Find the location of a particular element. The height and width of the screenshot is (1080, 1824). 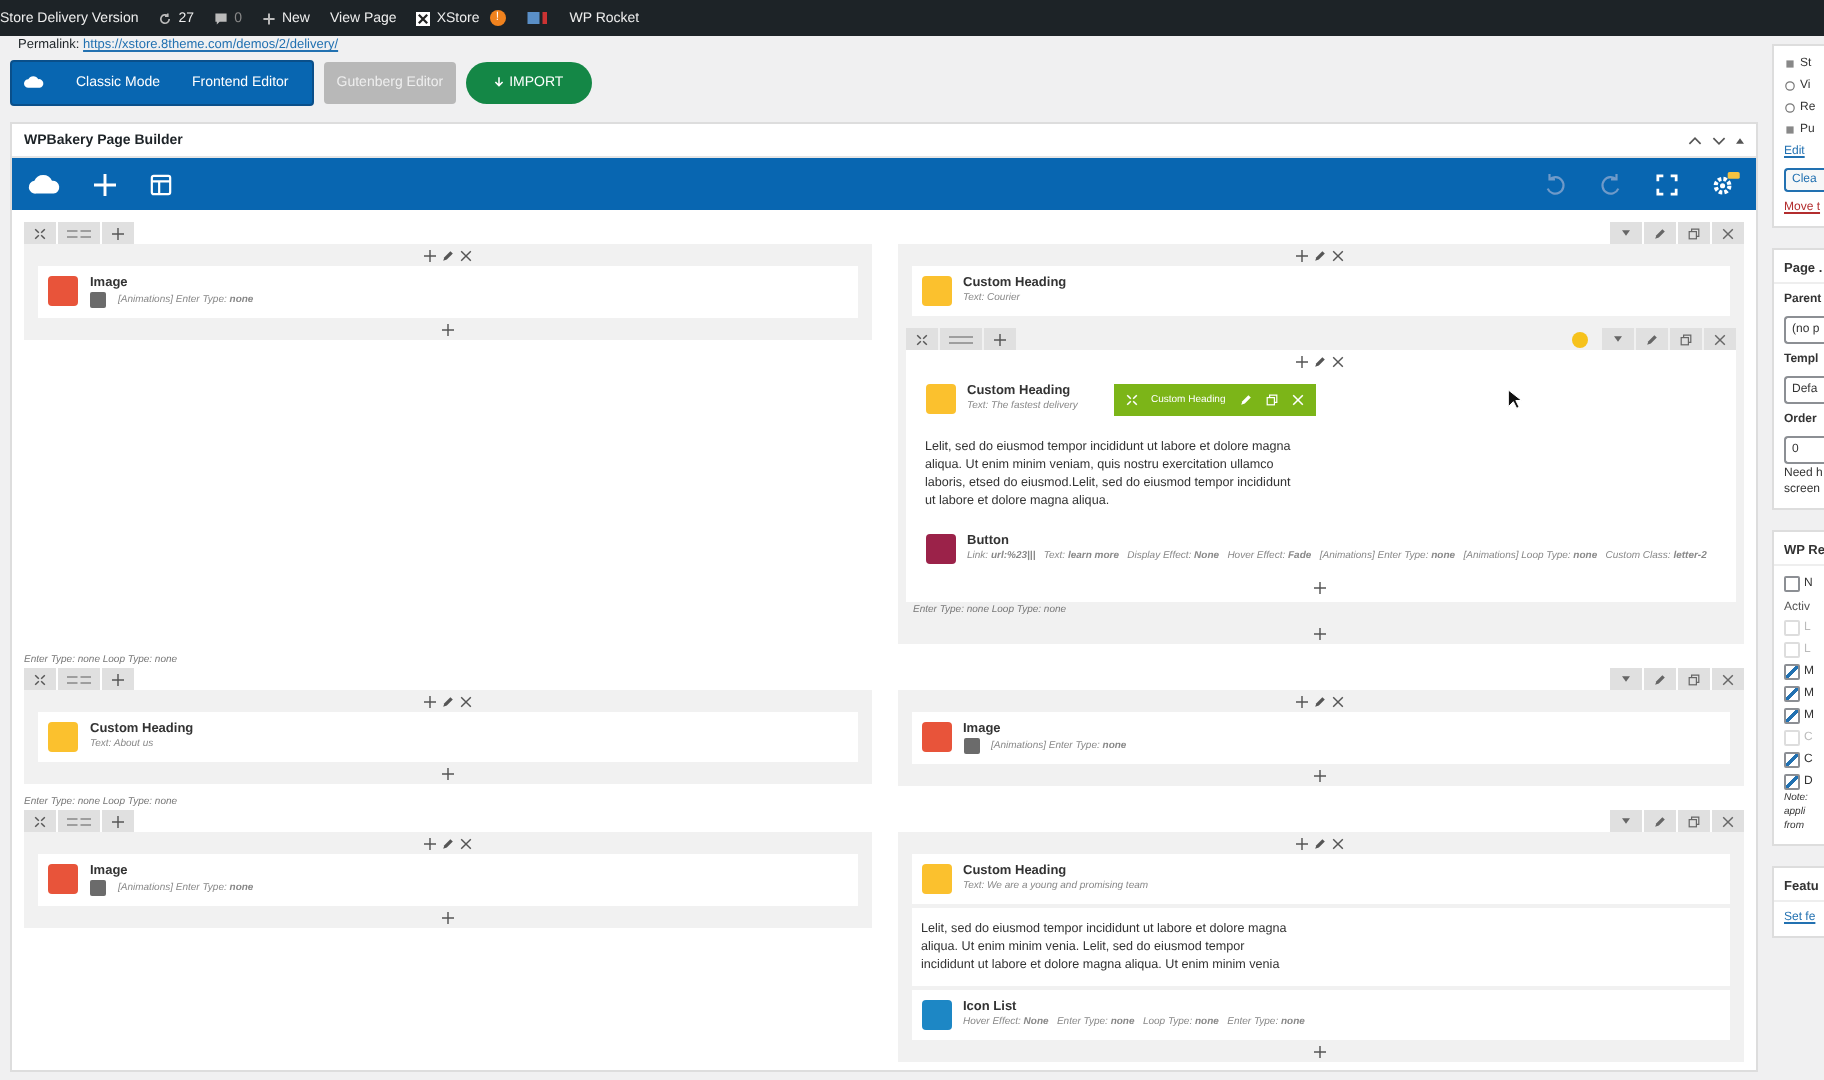

cloud-logo-icon is located at coordinates (44, 184).